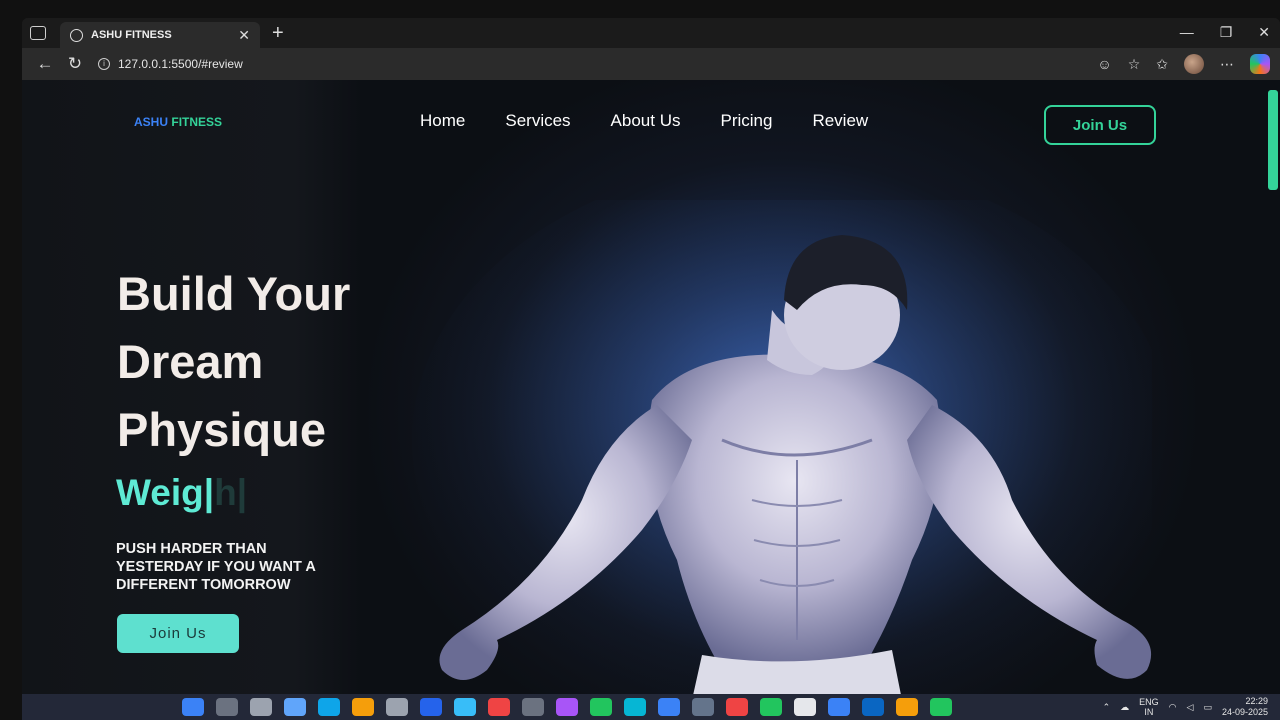 This screenshot has height=720, width=1280. I want to click on window-controls: — ❐ ✕, so click(1225, 32).